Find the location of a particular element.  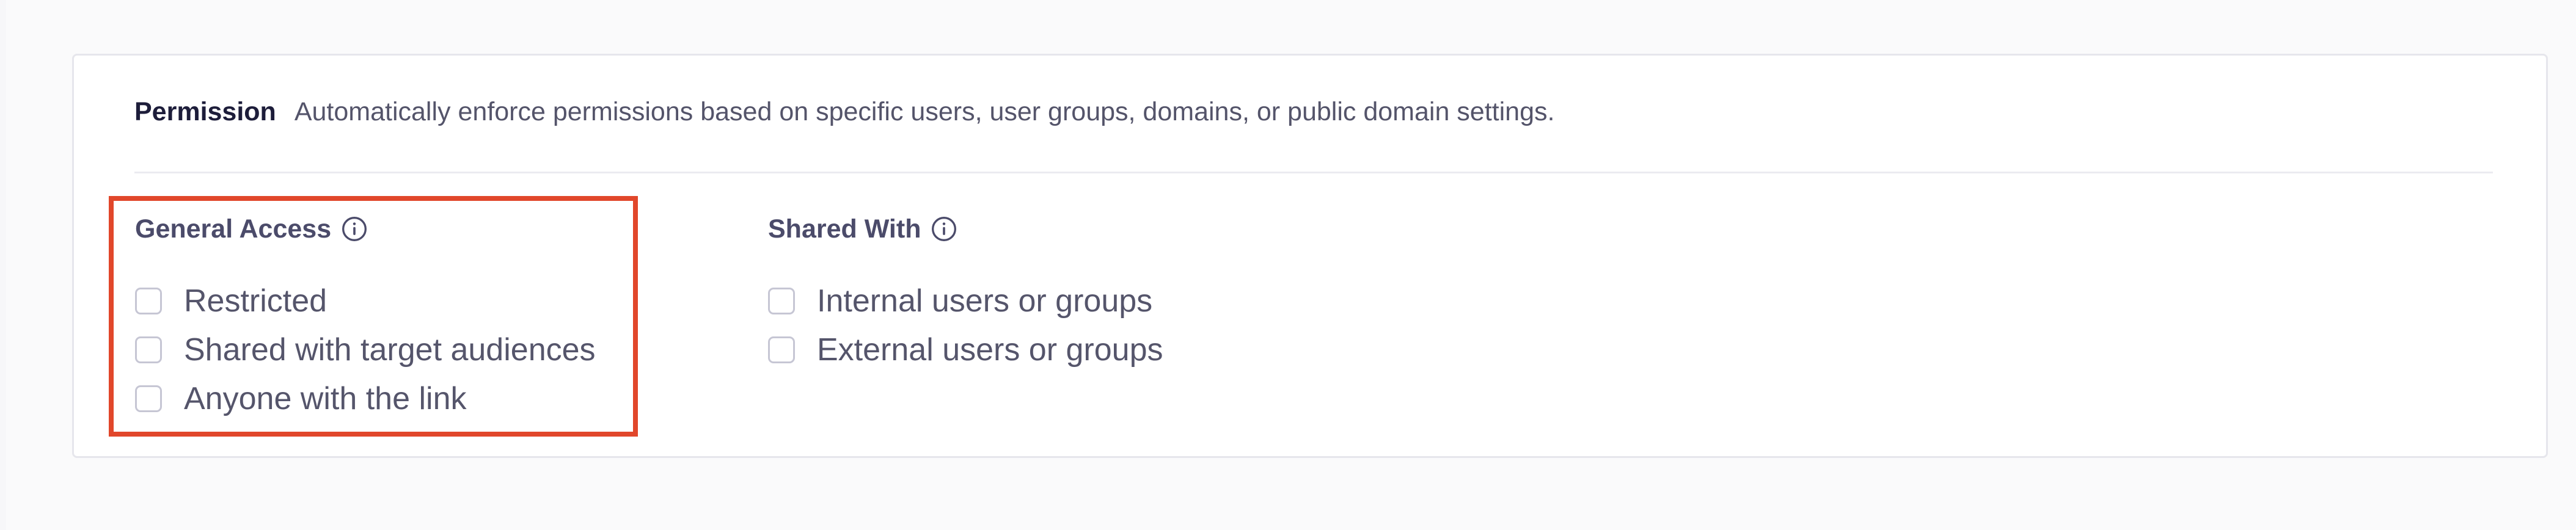

anyone-with-the-link-checkbox is located at coordinates (148, 398).